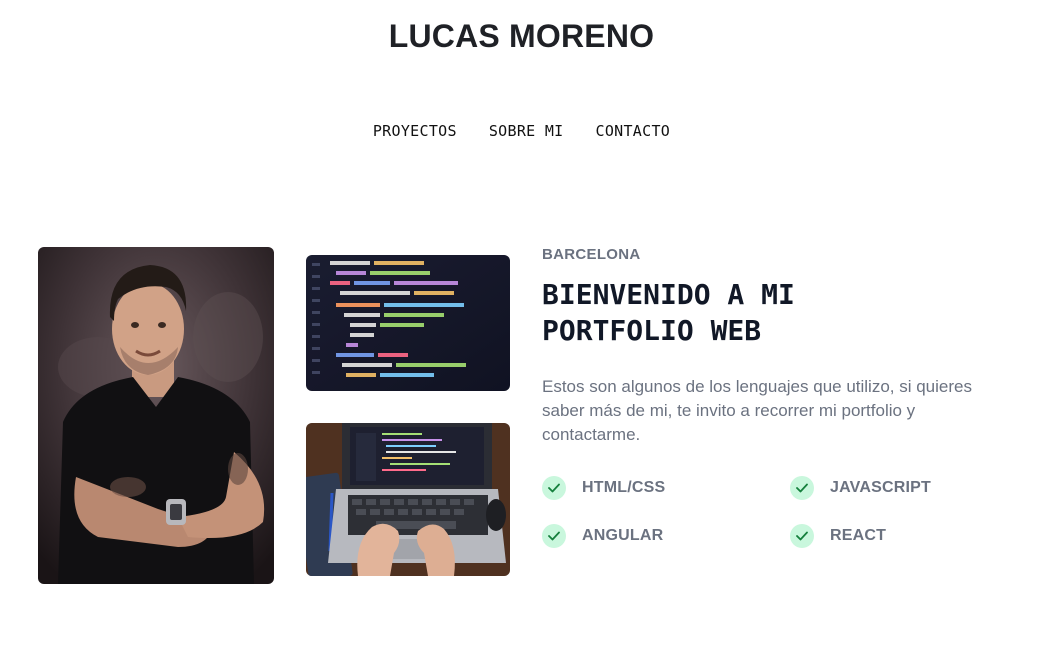 The image size is (1043, 663). I want to click on main-nav: PROYECTOS SOBRE MI CONTACTO, so click(521, 131).